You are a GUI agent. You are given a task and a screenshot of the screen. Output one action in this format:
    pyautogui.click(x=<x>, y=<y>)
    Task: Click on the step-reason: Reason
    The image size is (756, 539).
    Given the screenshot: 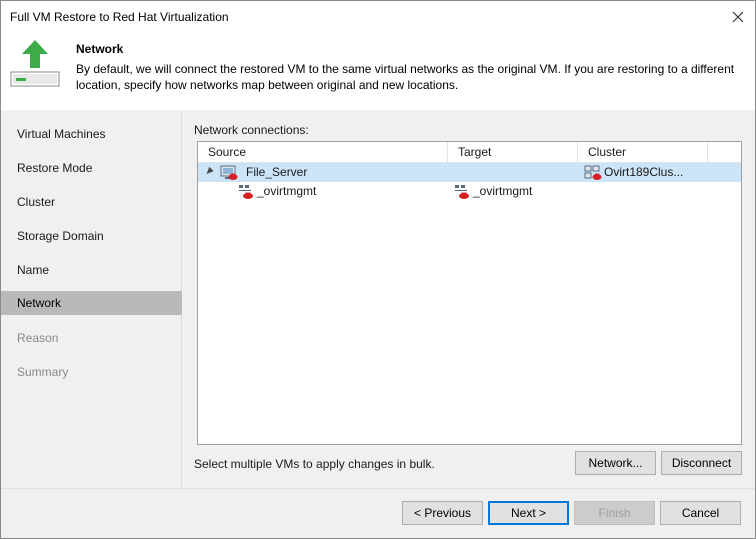 What is the action you would take?
    pyautogui.click(x=38, y=338)
    